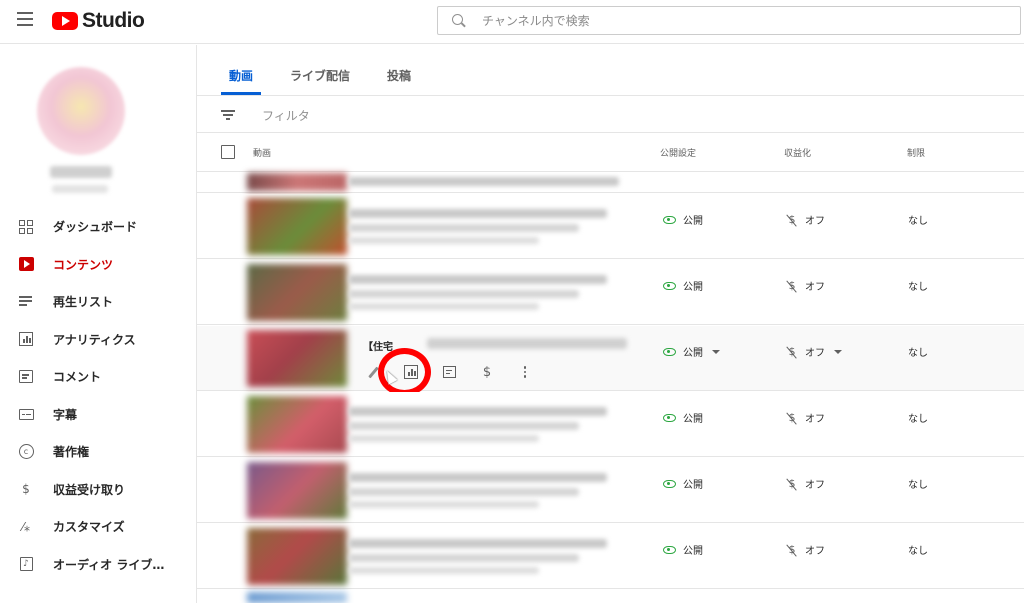 Image resolution: width=1024 pixels, height=603 pixels. I want to click on top-bar: Studio, so click(512, 22).